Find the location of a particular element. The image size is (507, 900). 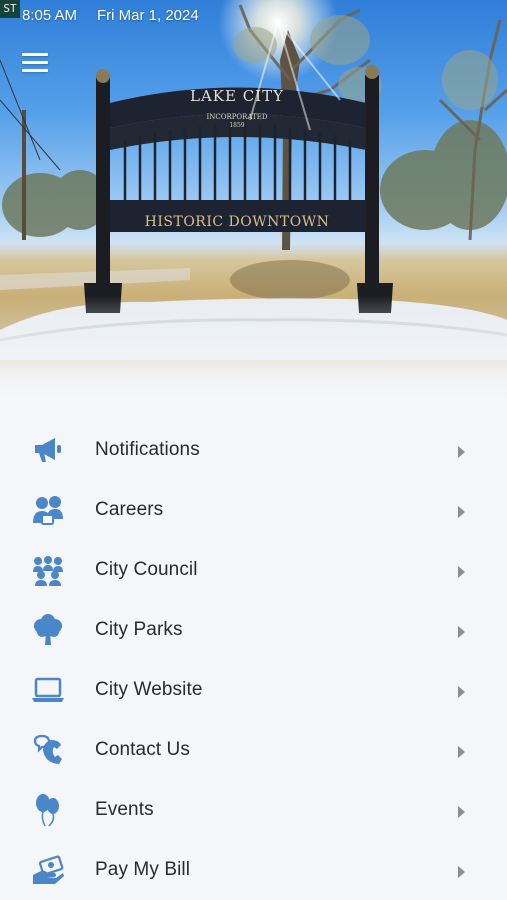

sign-bottom-text: HISTORIC DOWNTOWN is located at coordinates (237, 222).